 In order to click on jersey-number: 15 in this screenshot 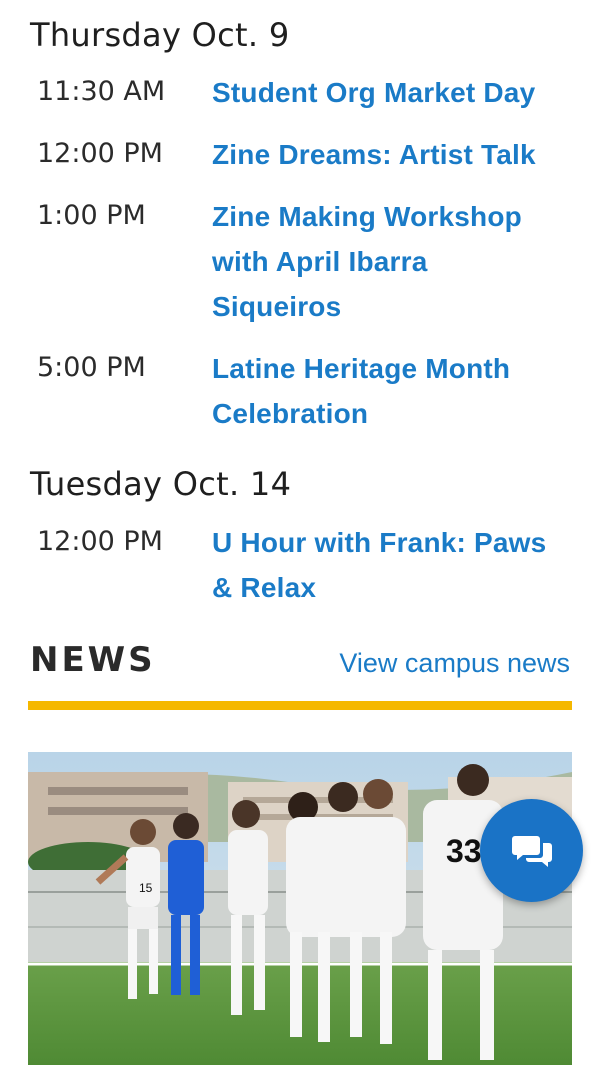, I will do `click(146, 888)`.